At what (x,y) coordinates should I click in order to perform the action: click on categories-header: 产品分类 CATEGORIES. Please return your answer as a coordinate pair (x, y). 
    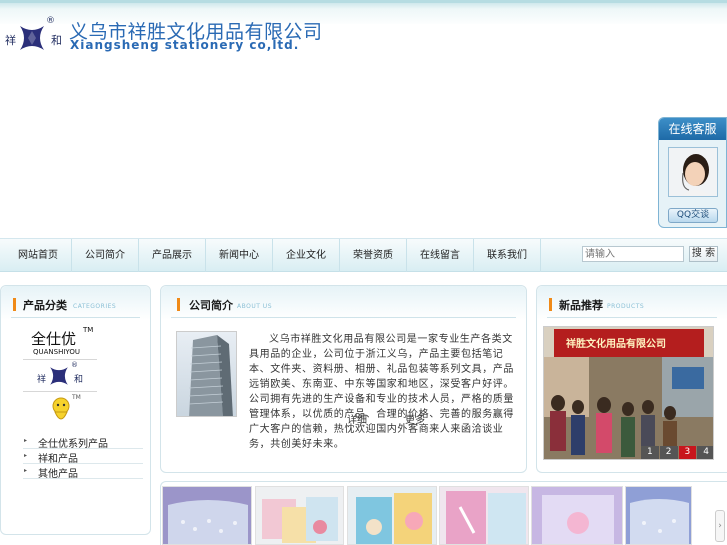
    Looking at the image, I should click on (75, 303).